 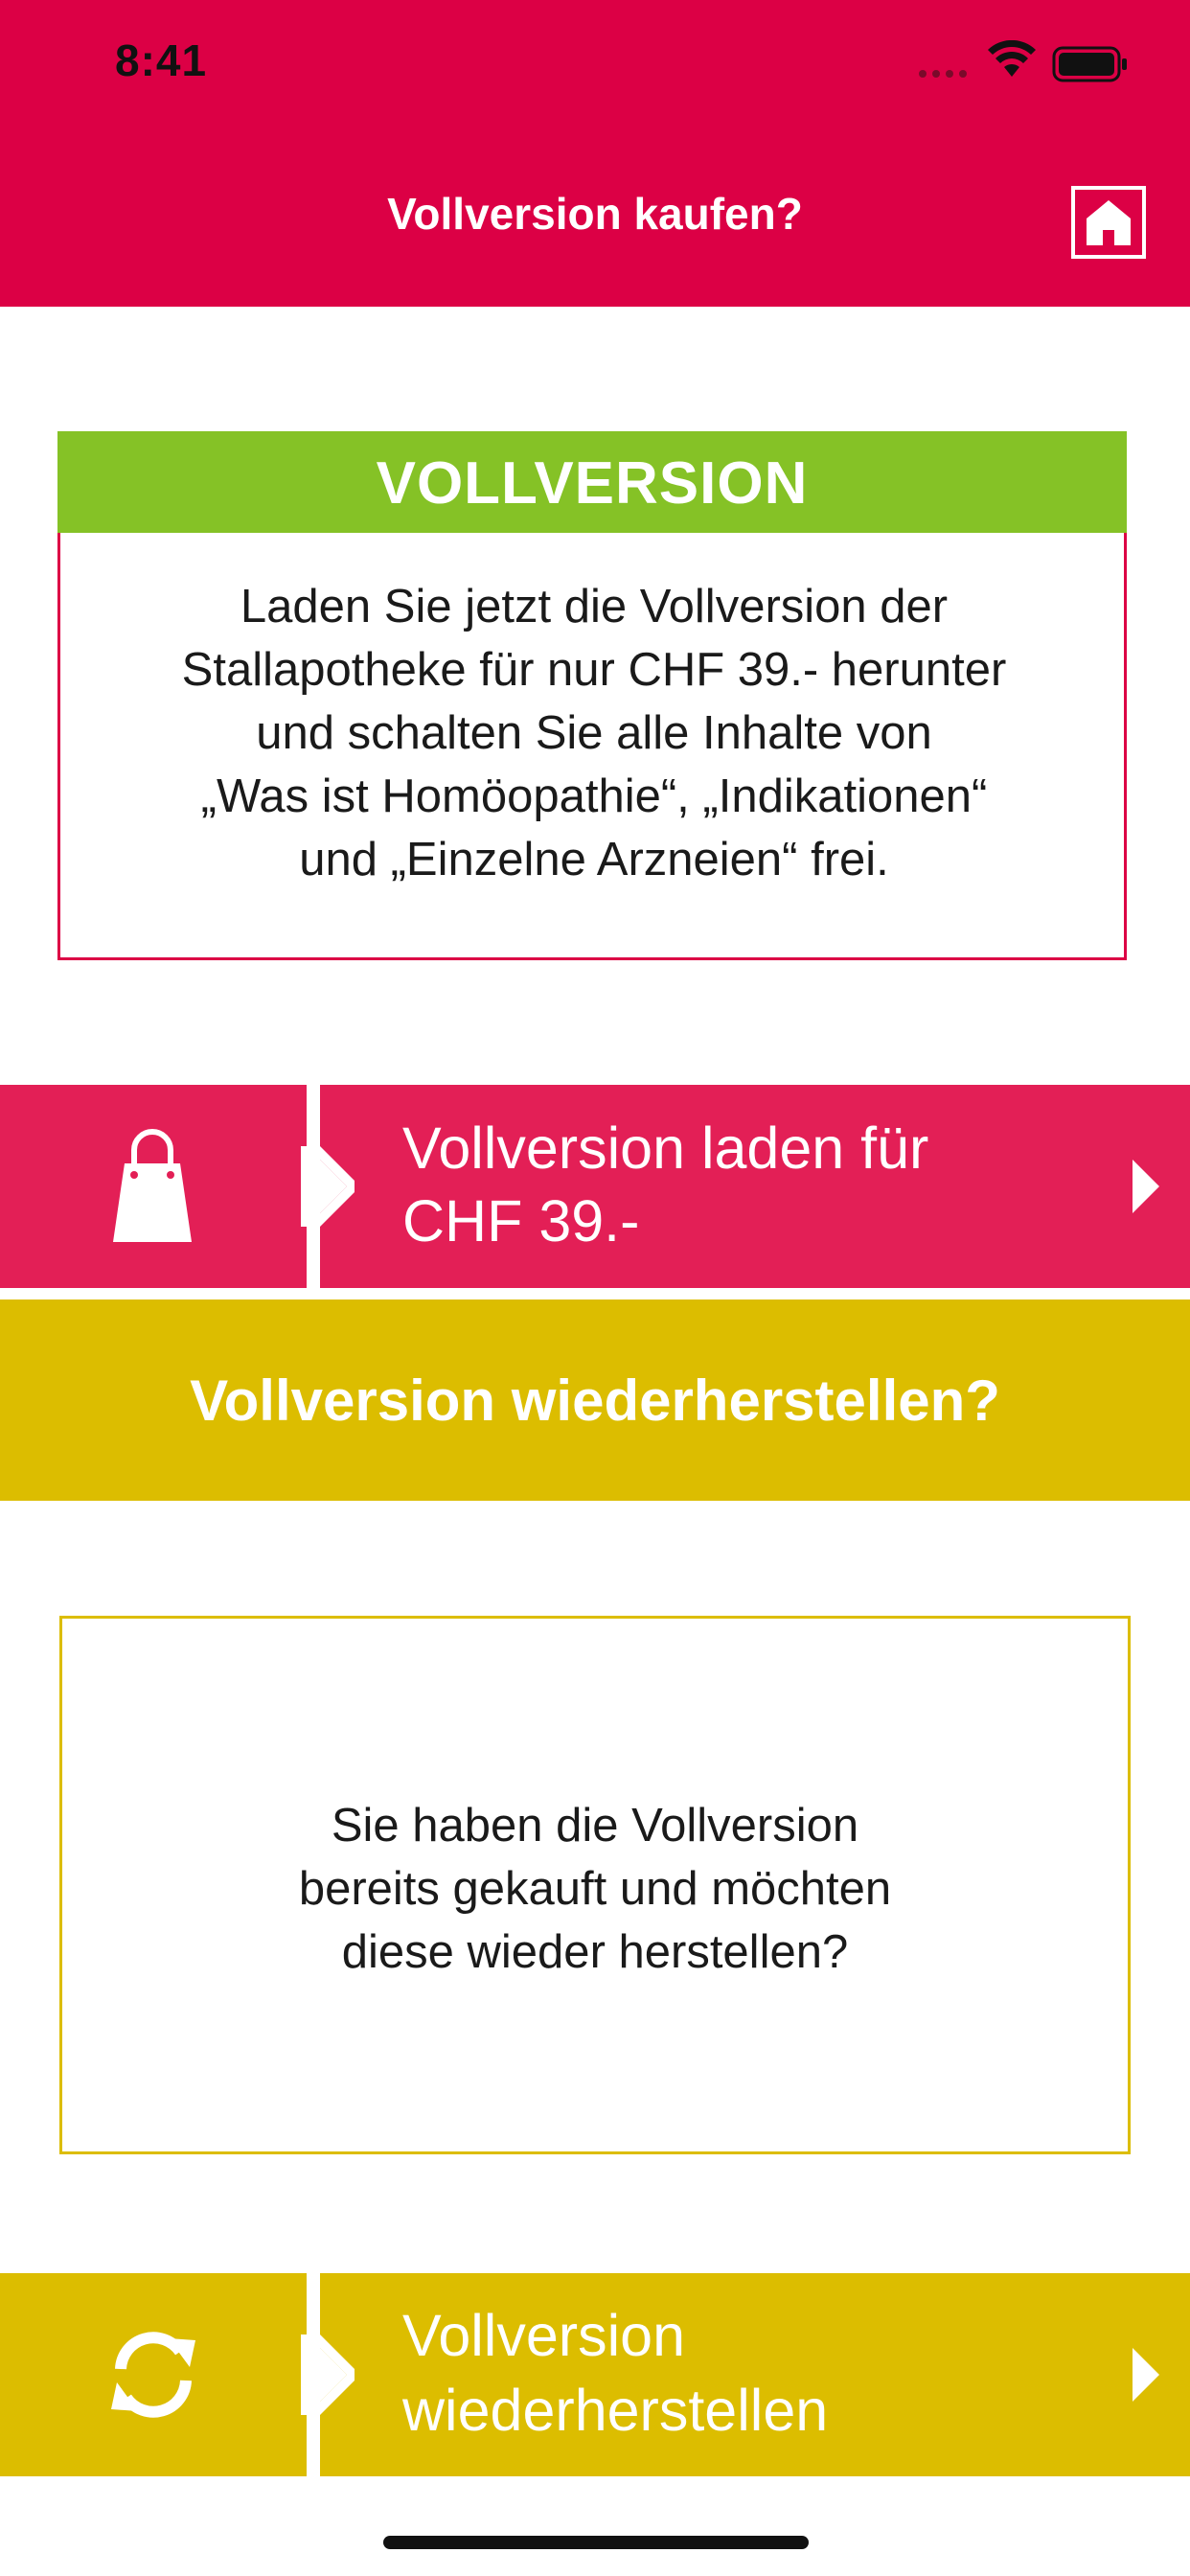 I want to click on home-icon, so click(x=1109, y=222).